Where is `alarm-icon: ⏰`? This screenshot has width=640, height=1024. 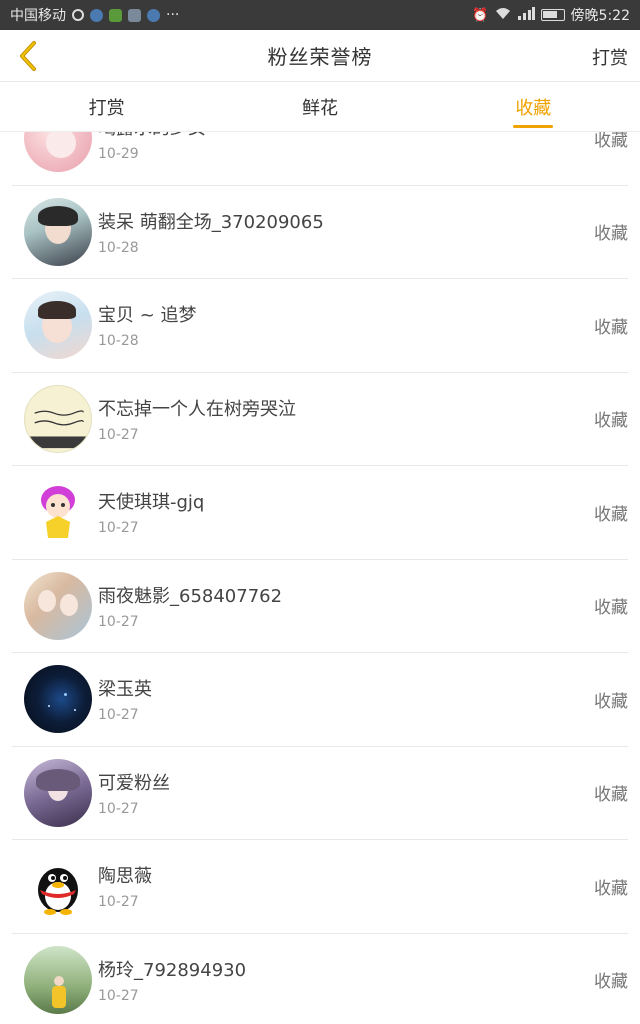 alarm-icon: ⏰ is located at coordinates (480, 15).